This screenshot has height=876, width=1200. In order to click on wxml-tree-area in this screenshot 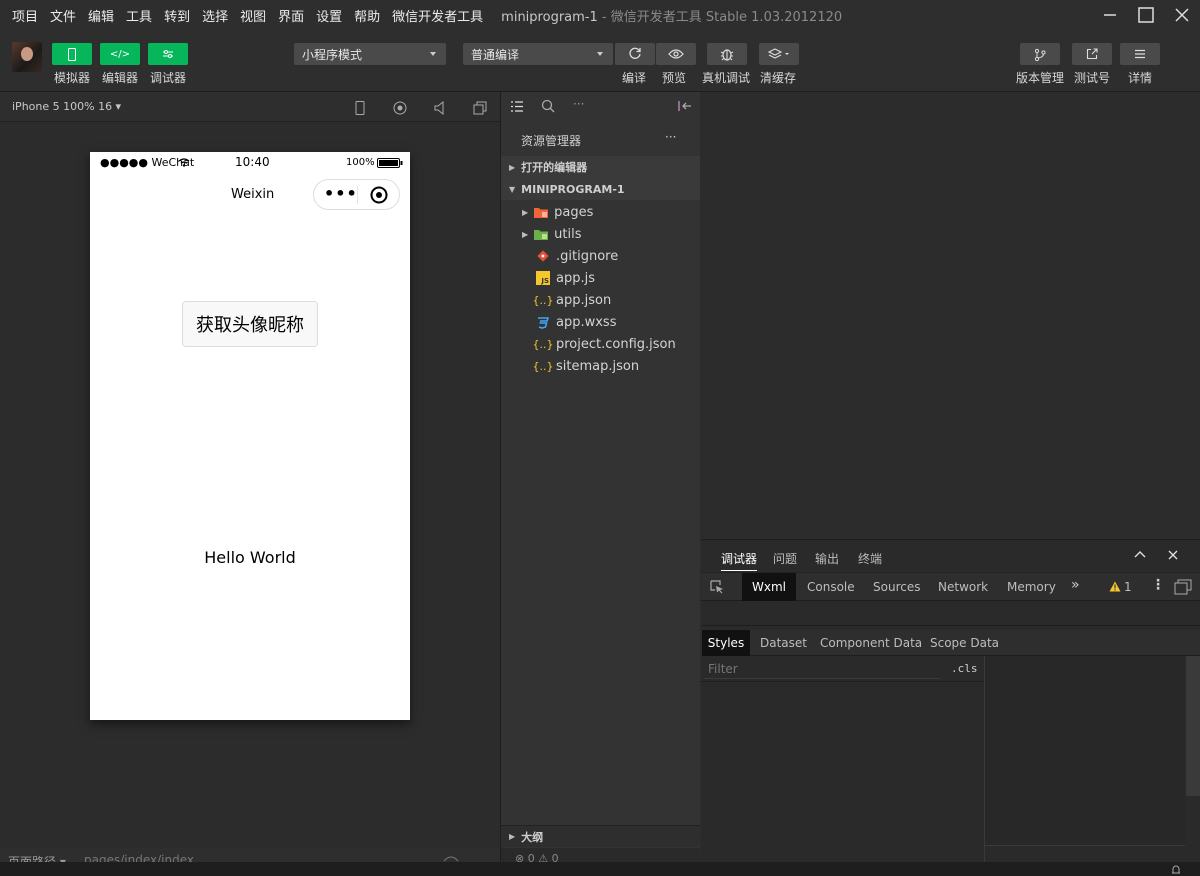, I will do `click(950, 614)`.